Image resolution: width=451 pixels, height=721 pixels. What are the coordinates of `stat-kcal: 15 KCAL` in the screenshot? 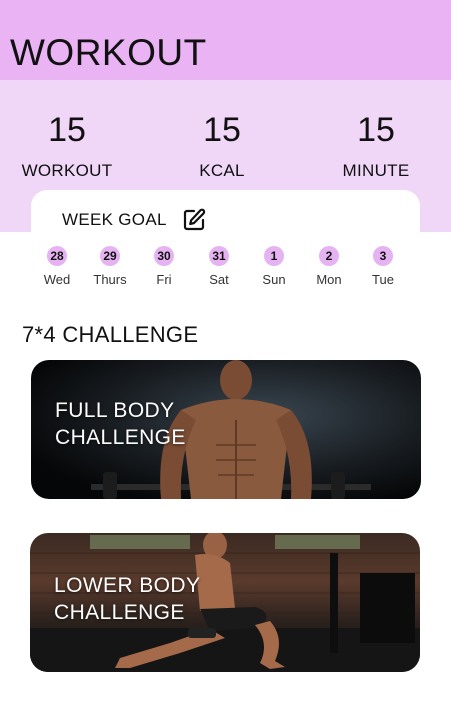 It's located at (222, 147).